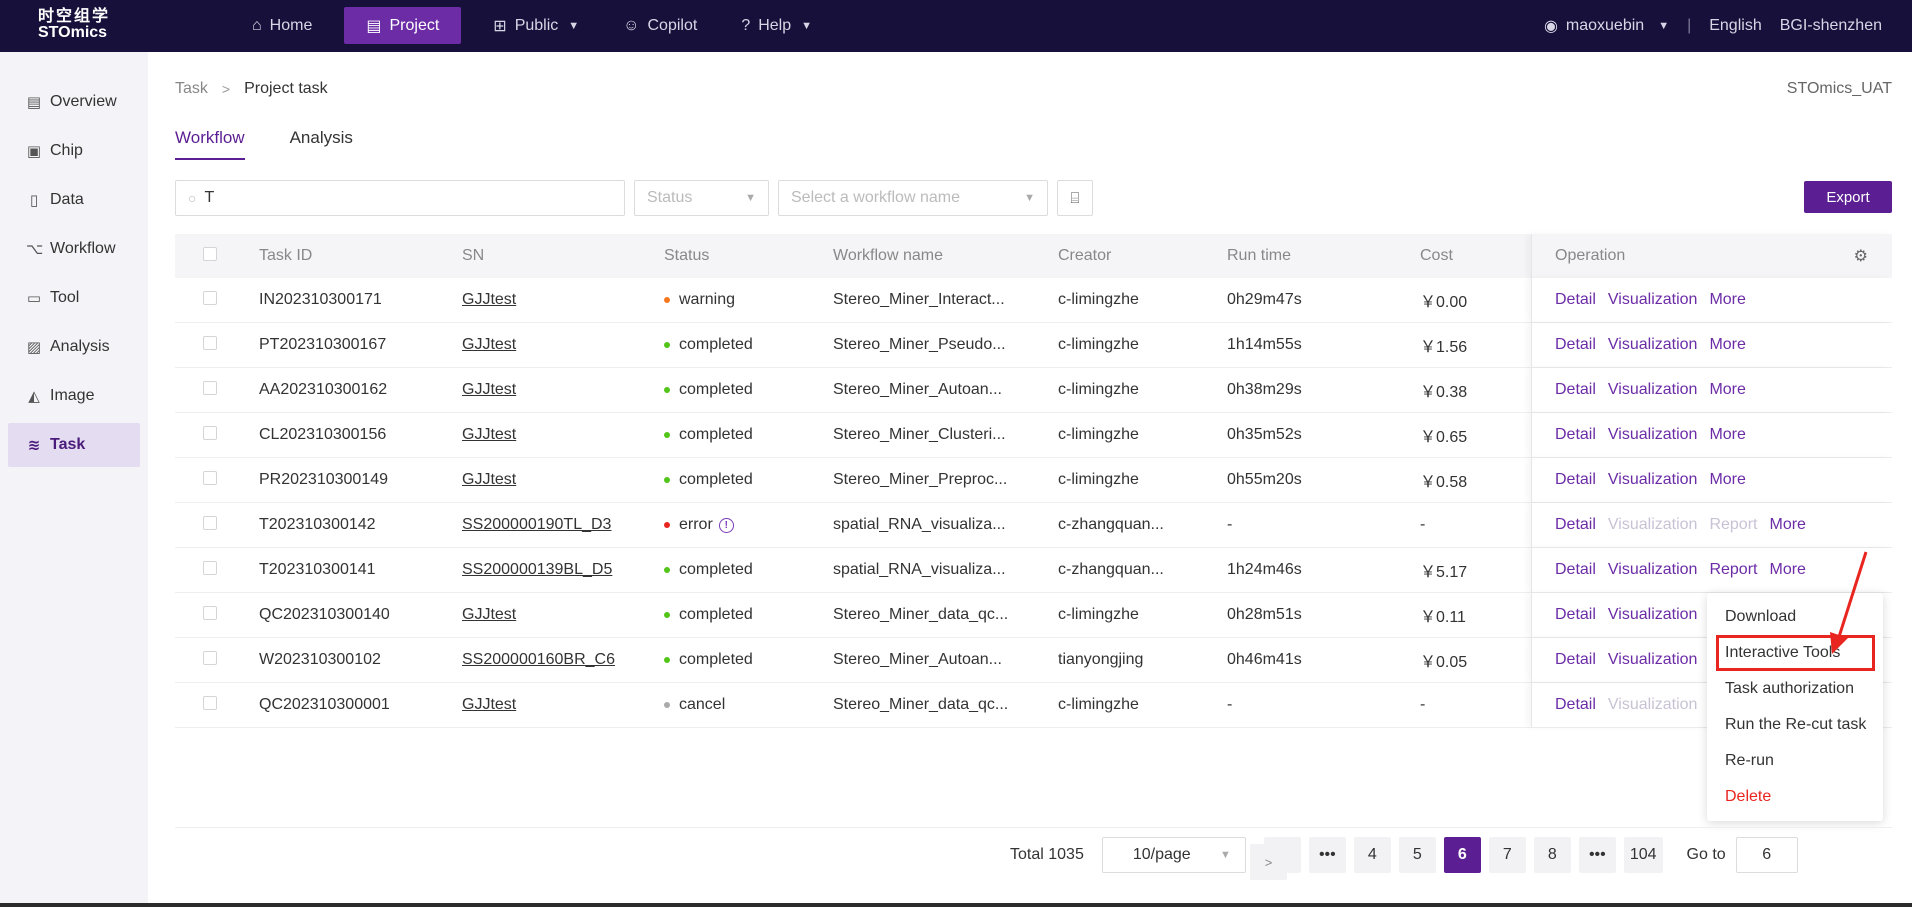 The height and width of the screenshot is (907, 1912). What do you see at coordinates (1372, 855) in the screenshot?
I see `page-button-4: 4` at bounding box center [1372, 855].